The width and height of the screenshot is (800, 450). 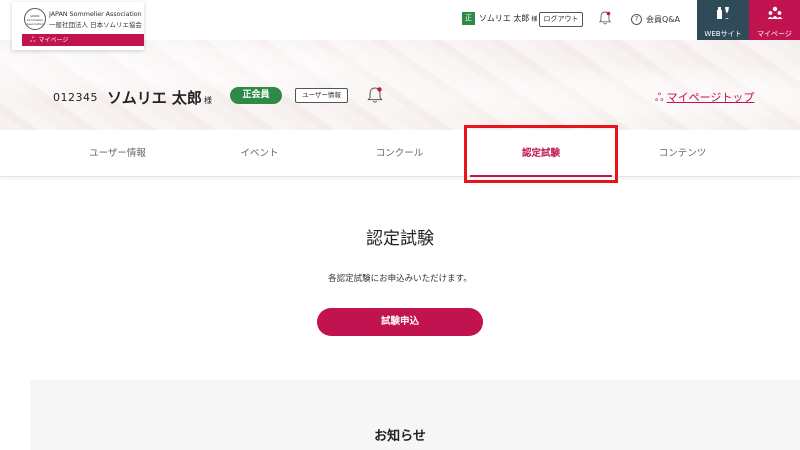 I want to click on logo-japanese-name: 一般社団法人 日本ソムリエ協会, so click(x=95, y=25).